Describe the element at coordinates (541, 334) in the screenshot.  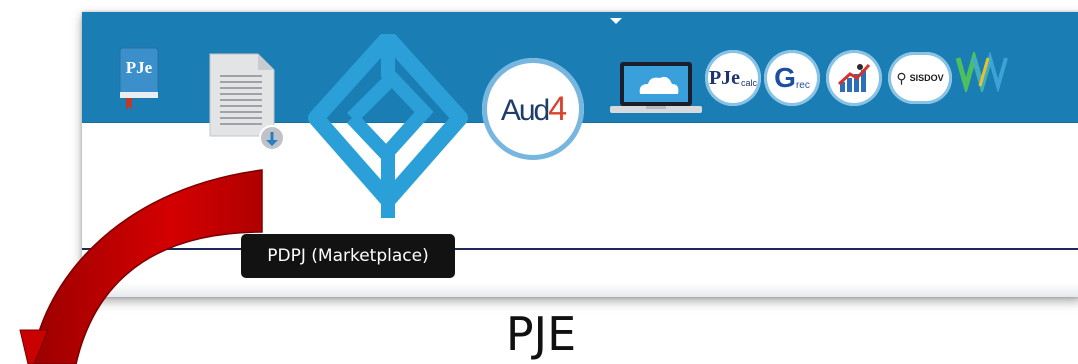
I see `page-caption: PJE` at that location.